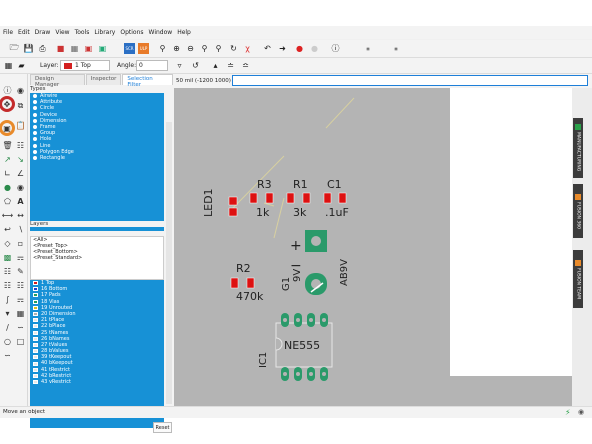  What do you see at coordinates (97, 382) in the screenshot?
I see `layer-item: 43 vRestrict` at bounding box center [97, 382].